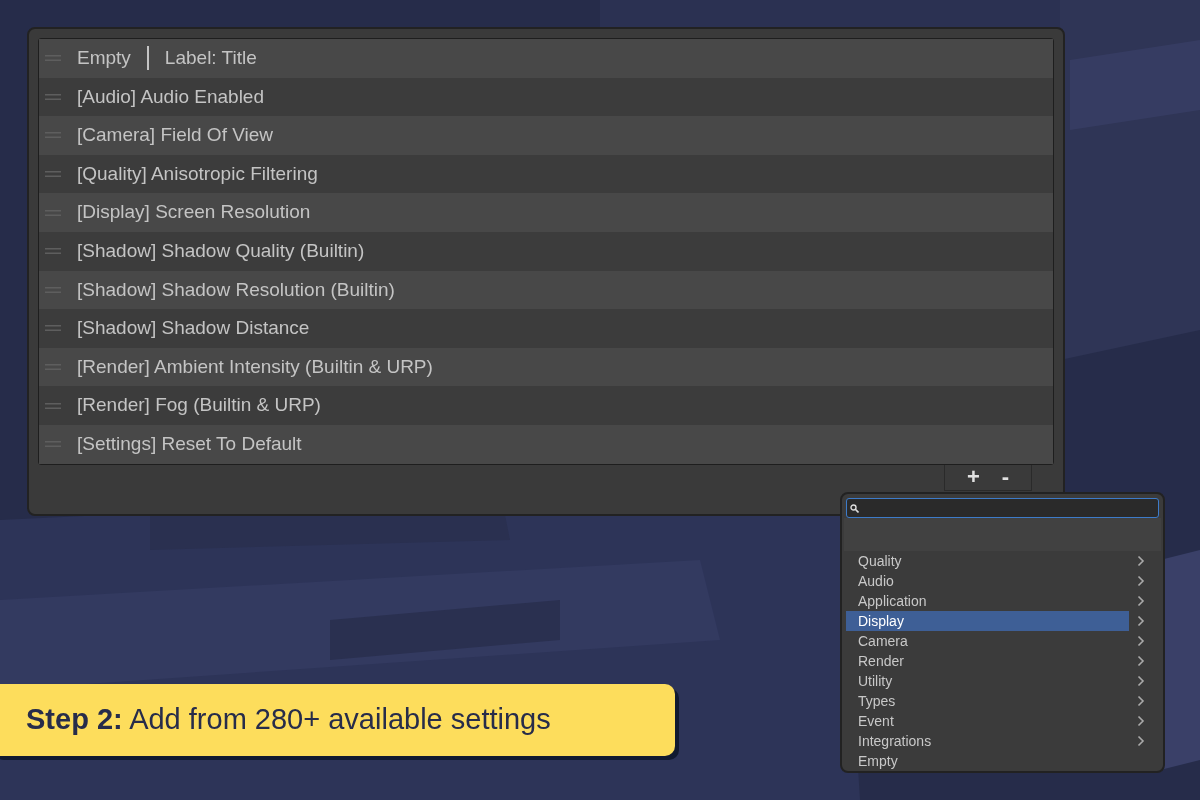 This screenshot has width=1200, height=800. Describe the element at coordinates (1002, 561) in the screenshot. I see `menu-item: Quality` at that location.